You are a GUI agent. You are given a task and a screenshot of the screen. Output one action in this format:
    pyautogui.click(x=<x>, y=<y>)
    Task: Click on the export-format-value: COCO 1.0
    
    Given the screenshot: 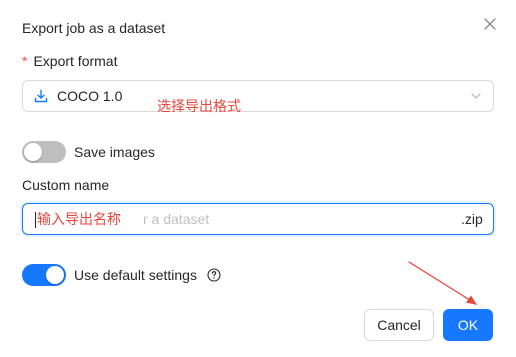 What is the action you would take?
    pyautogui.click(x=90, y=96)
    